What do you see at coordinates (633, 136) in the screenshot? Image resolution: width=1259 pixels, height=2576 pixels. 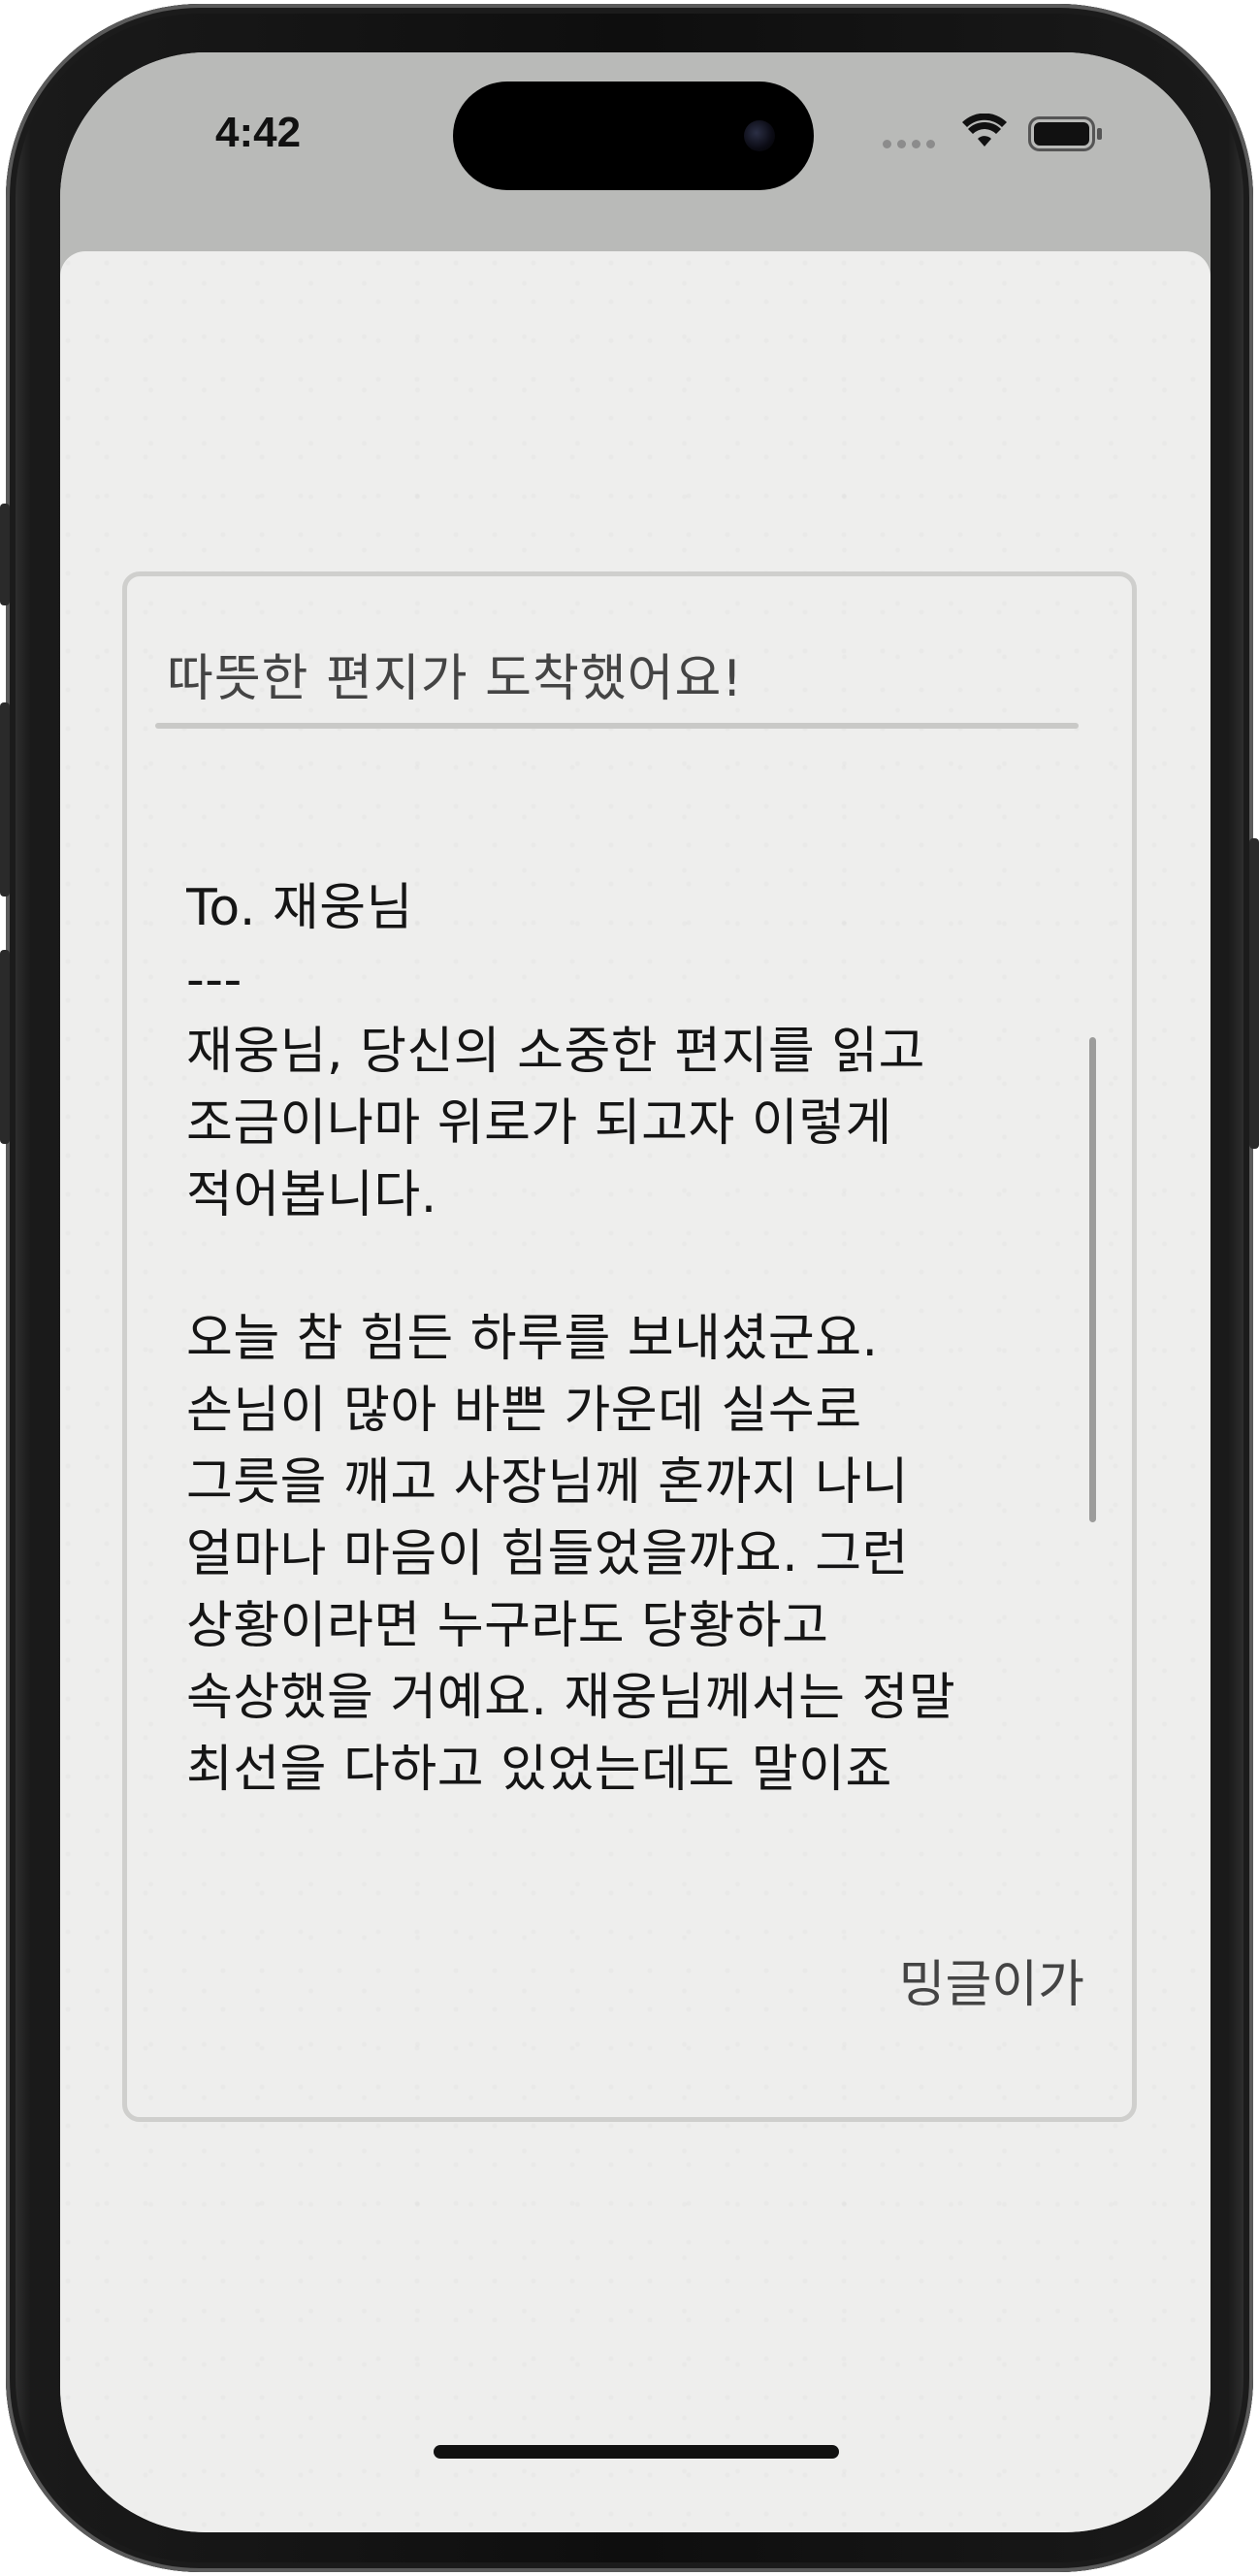 I see `dynamic-island` at bounding box center [633, 136].